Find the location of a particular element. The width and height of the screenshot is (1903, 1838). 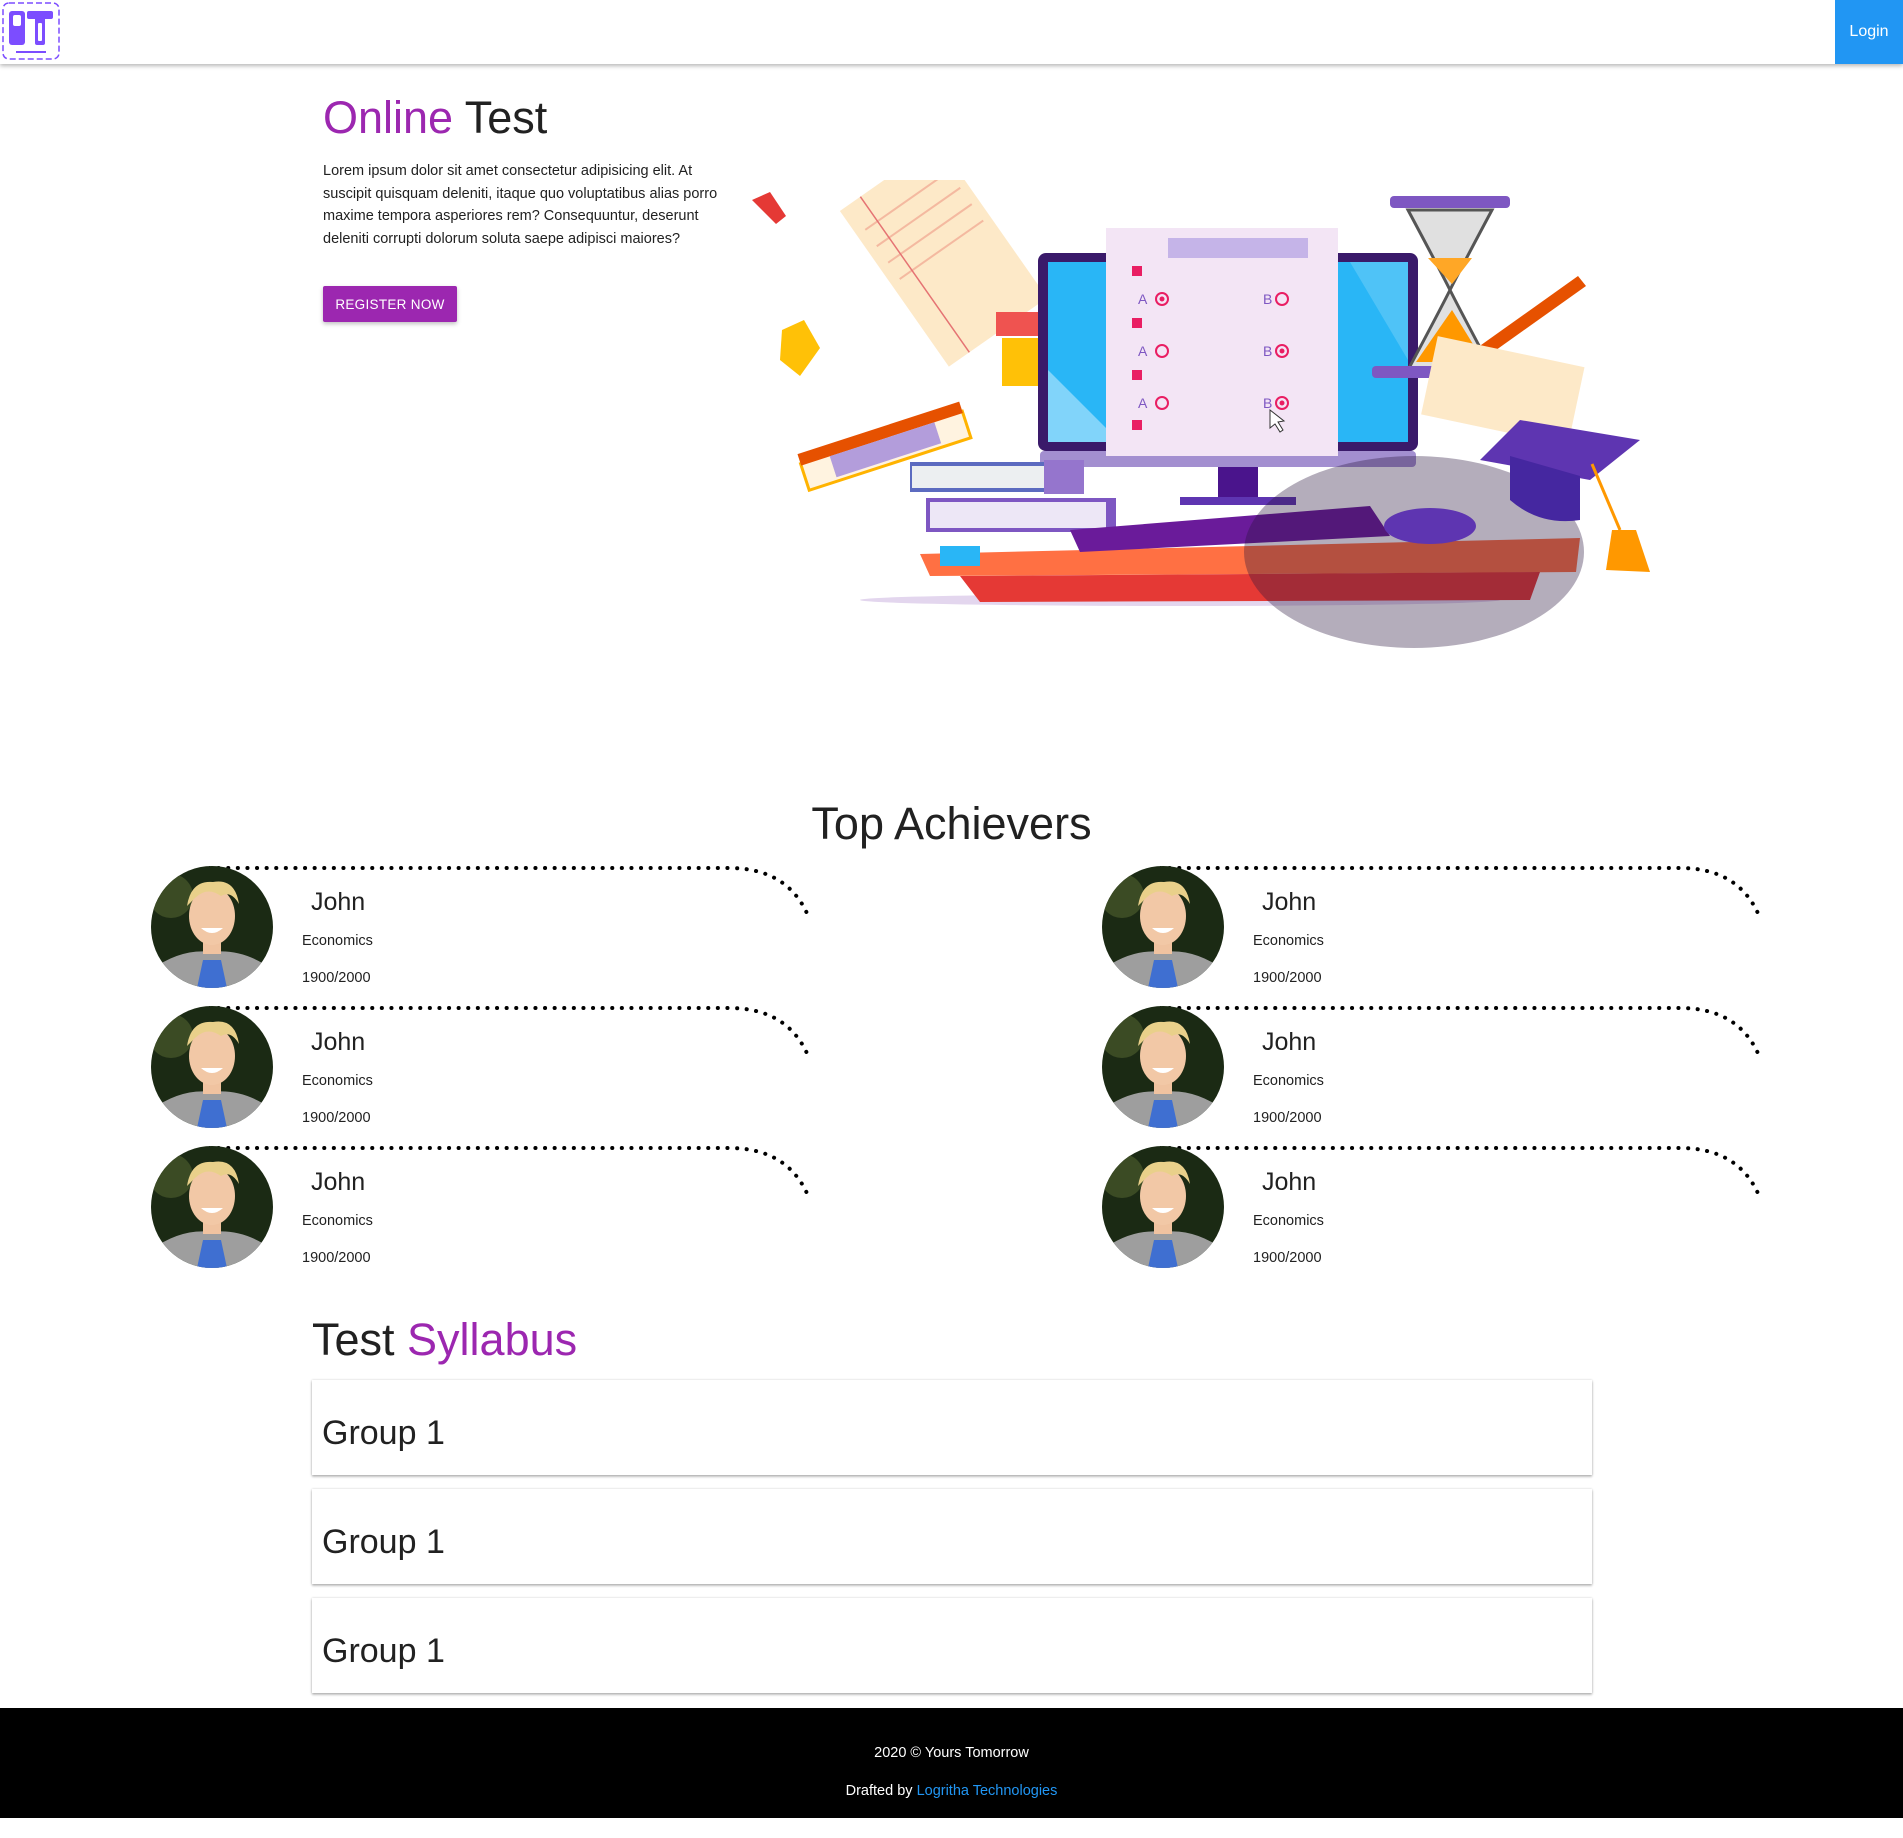

hero-title-accent: Online is located at coordinates (388, 117).